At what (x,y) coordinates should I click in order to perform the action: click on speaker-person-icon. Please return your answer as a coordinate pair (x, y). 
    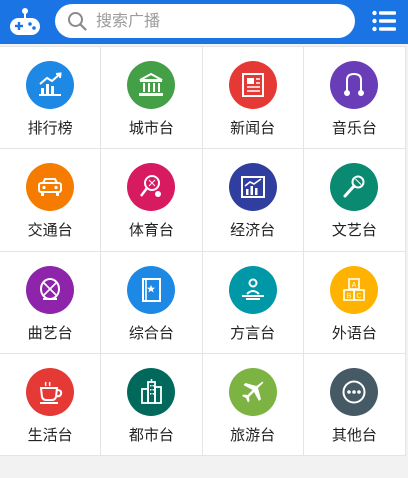
    Looking at the image, I should click on (252, 289).